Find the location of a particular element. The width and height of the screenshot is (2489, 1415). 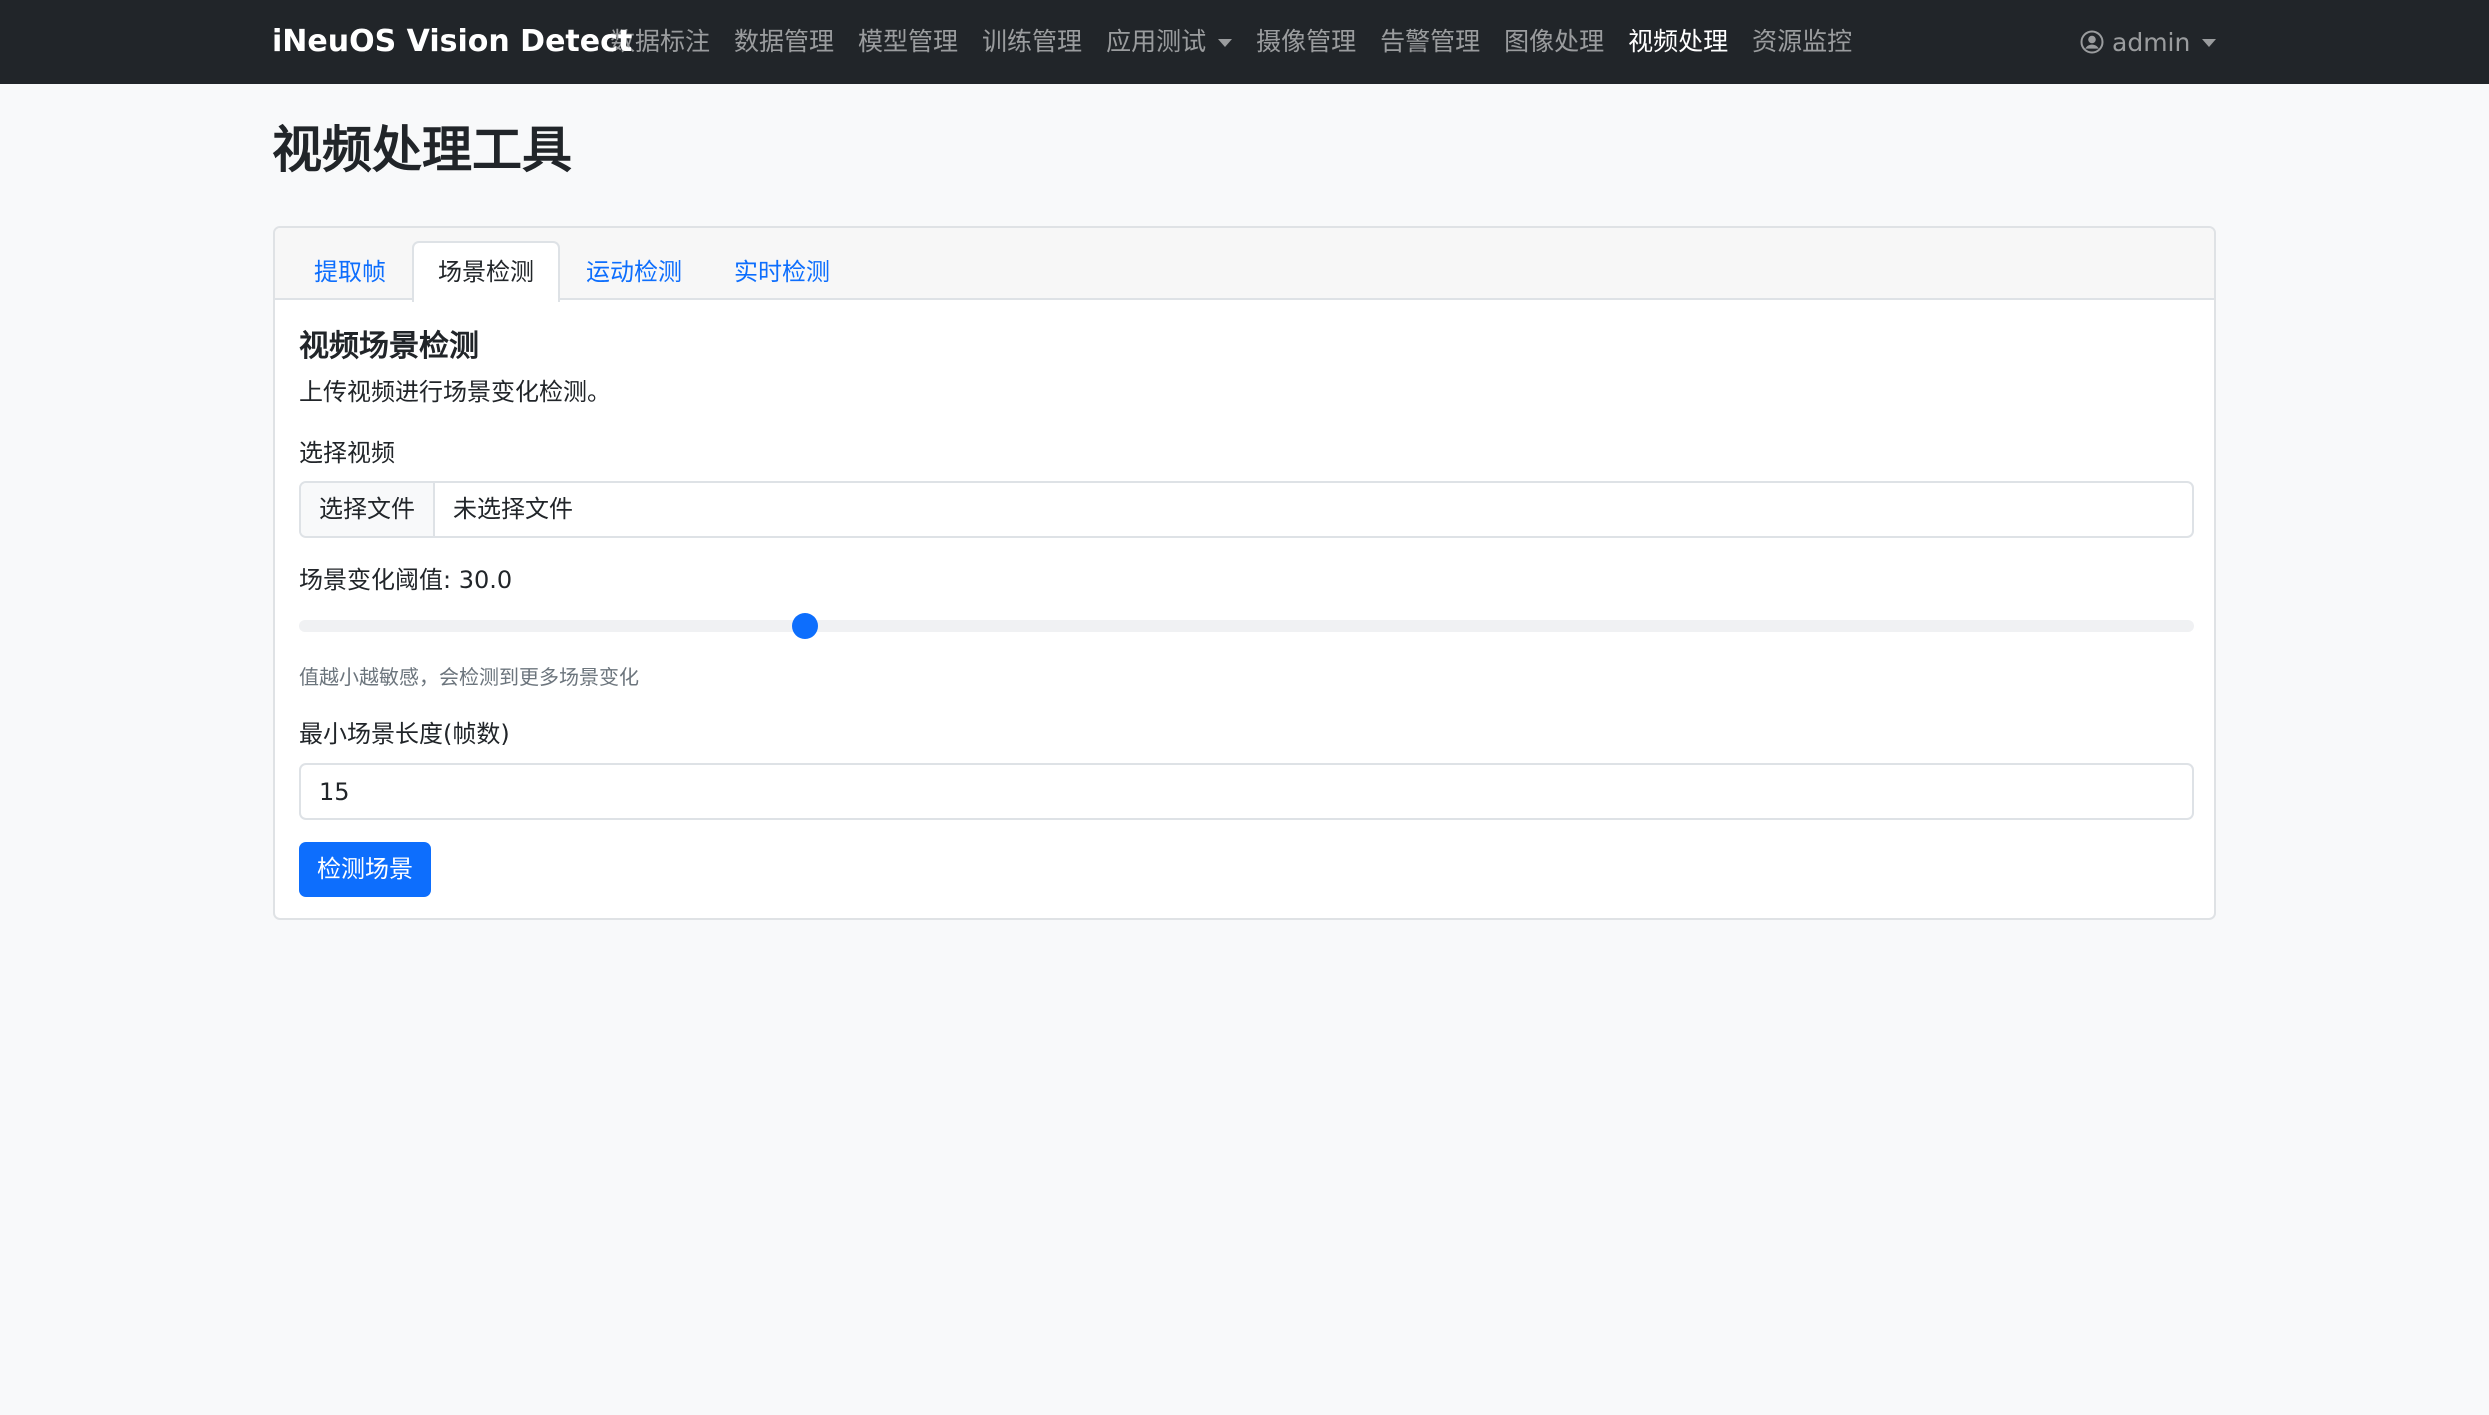

min-scene-length-label: 最小场景长度(帧数) is located at coordinates (404, 734).